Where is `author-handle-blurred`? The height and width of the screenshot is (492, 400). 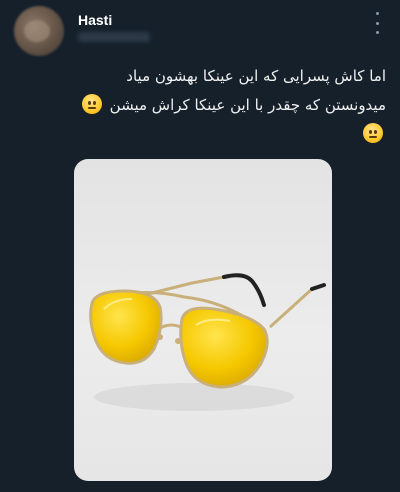
author-handle-blurred is located at coordinates (114, 37).